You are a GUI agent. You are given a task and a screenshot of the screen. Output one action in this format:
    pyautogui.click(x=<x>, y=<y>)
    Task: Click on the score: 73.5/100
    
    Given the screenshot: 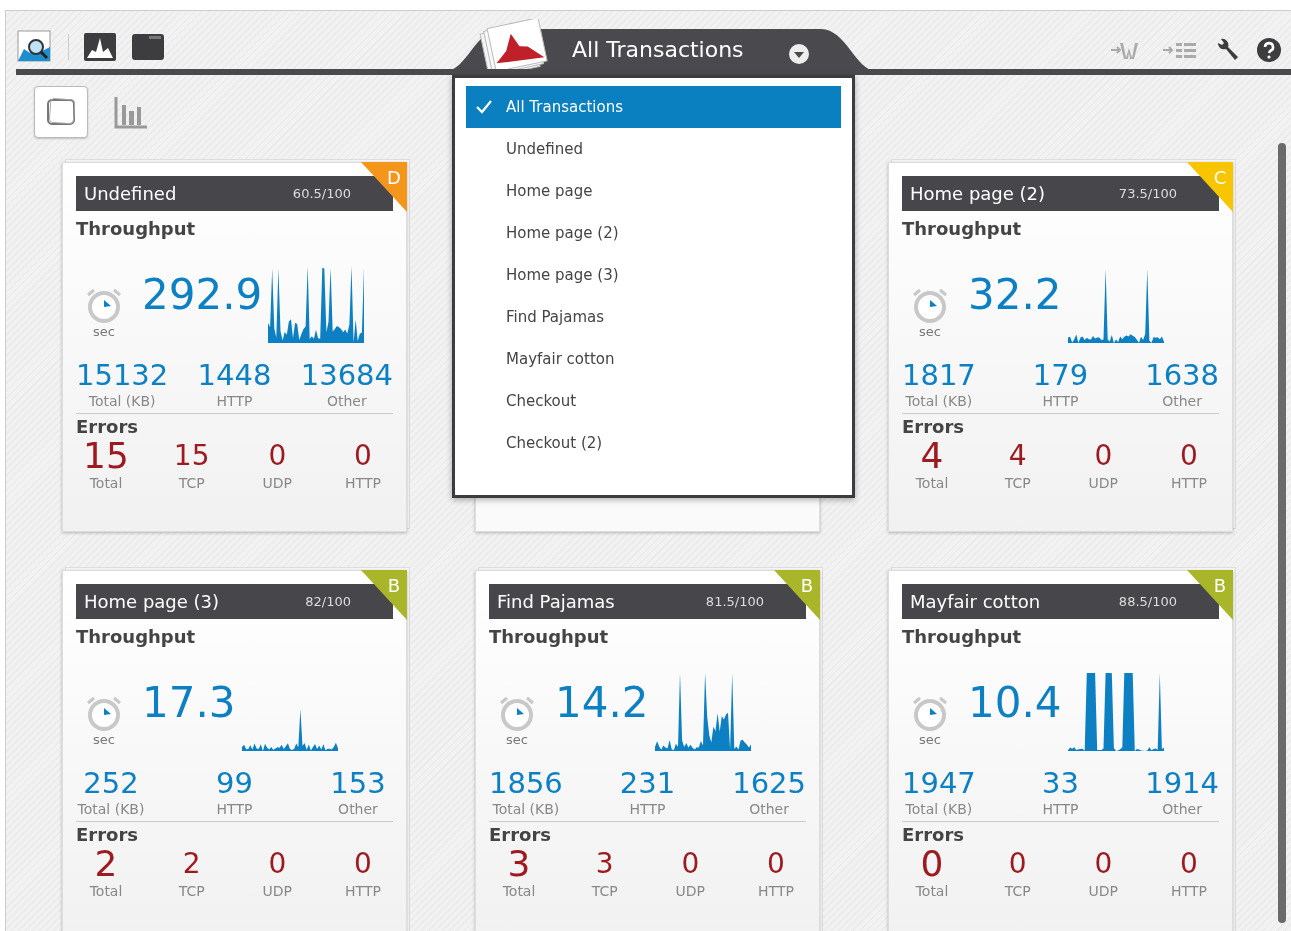 What is the action you would take?
    pyautogui.click(x=1147, y=193)
    